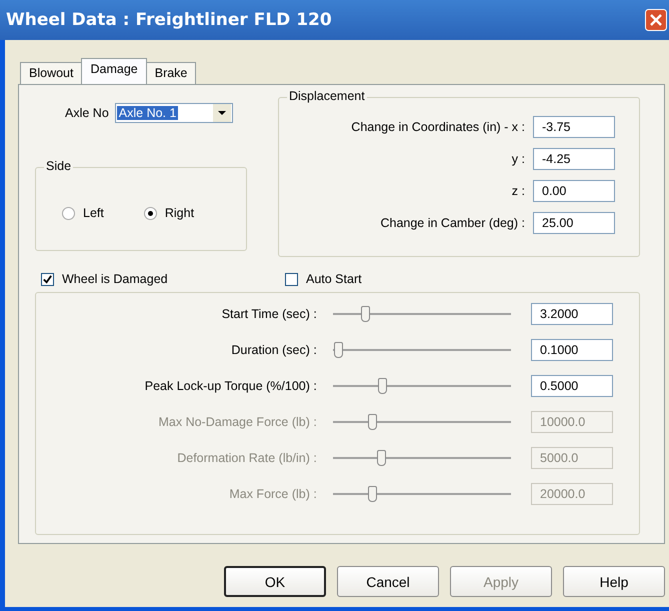  I want to click on tab: Brake, so click(171, 73).